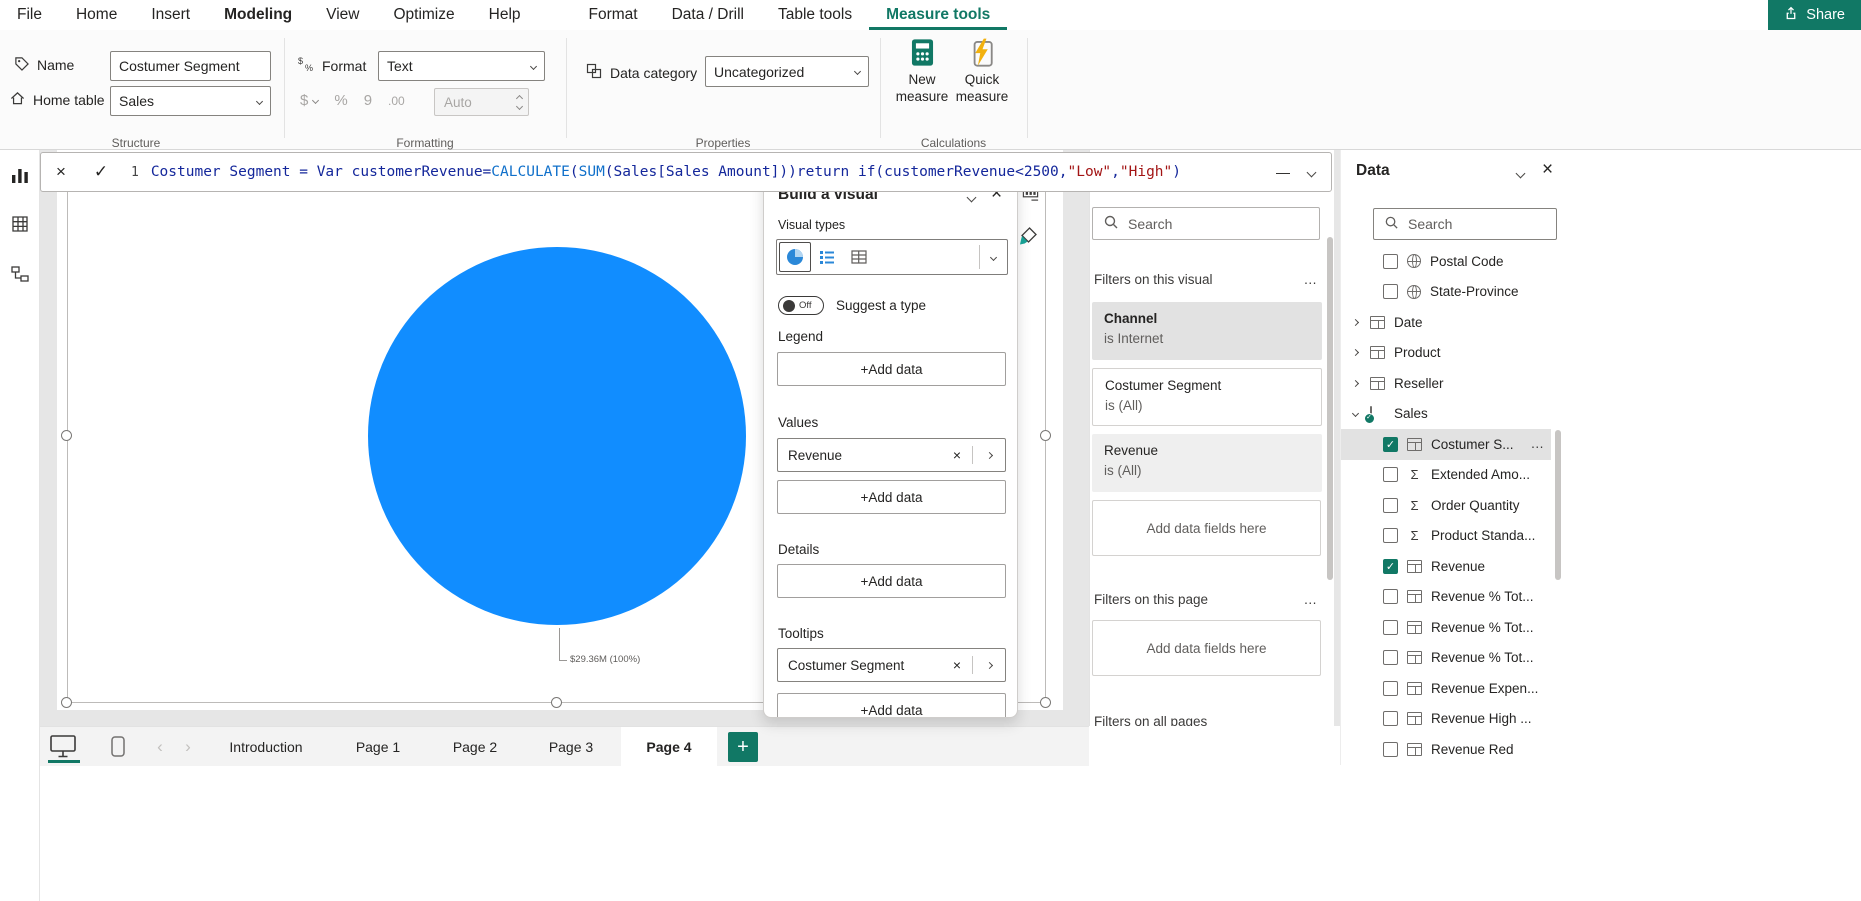  What do you see at coordinates (993, 257) in the screenshot?
I see `more-visual-types-chevron-icon` at bounding box center [993, 257].